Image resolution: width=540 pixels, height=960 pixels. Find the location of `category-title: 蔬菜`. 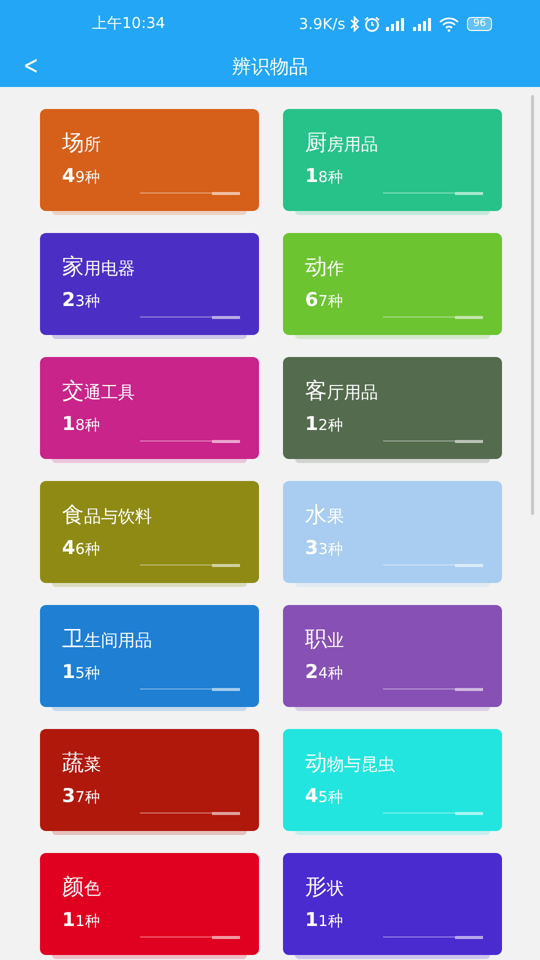

category-title: 蔬菜 is located at coordinates (81, 764).